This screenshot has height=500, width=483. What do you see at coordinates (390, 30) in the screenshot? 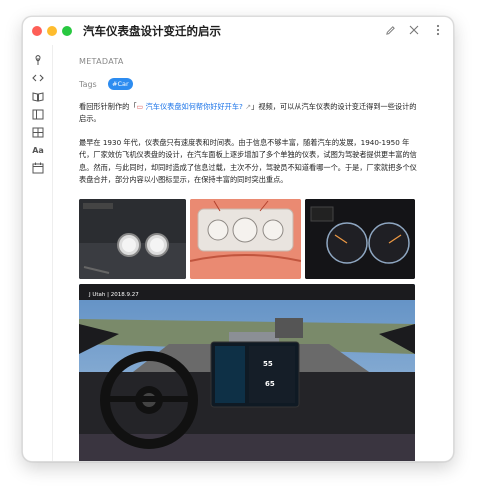
I see `pencil-icon` at bounding box center [390, 30].